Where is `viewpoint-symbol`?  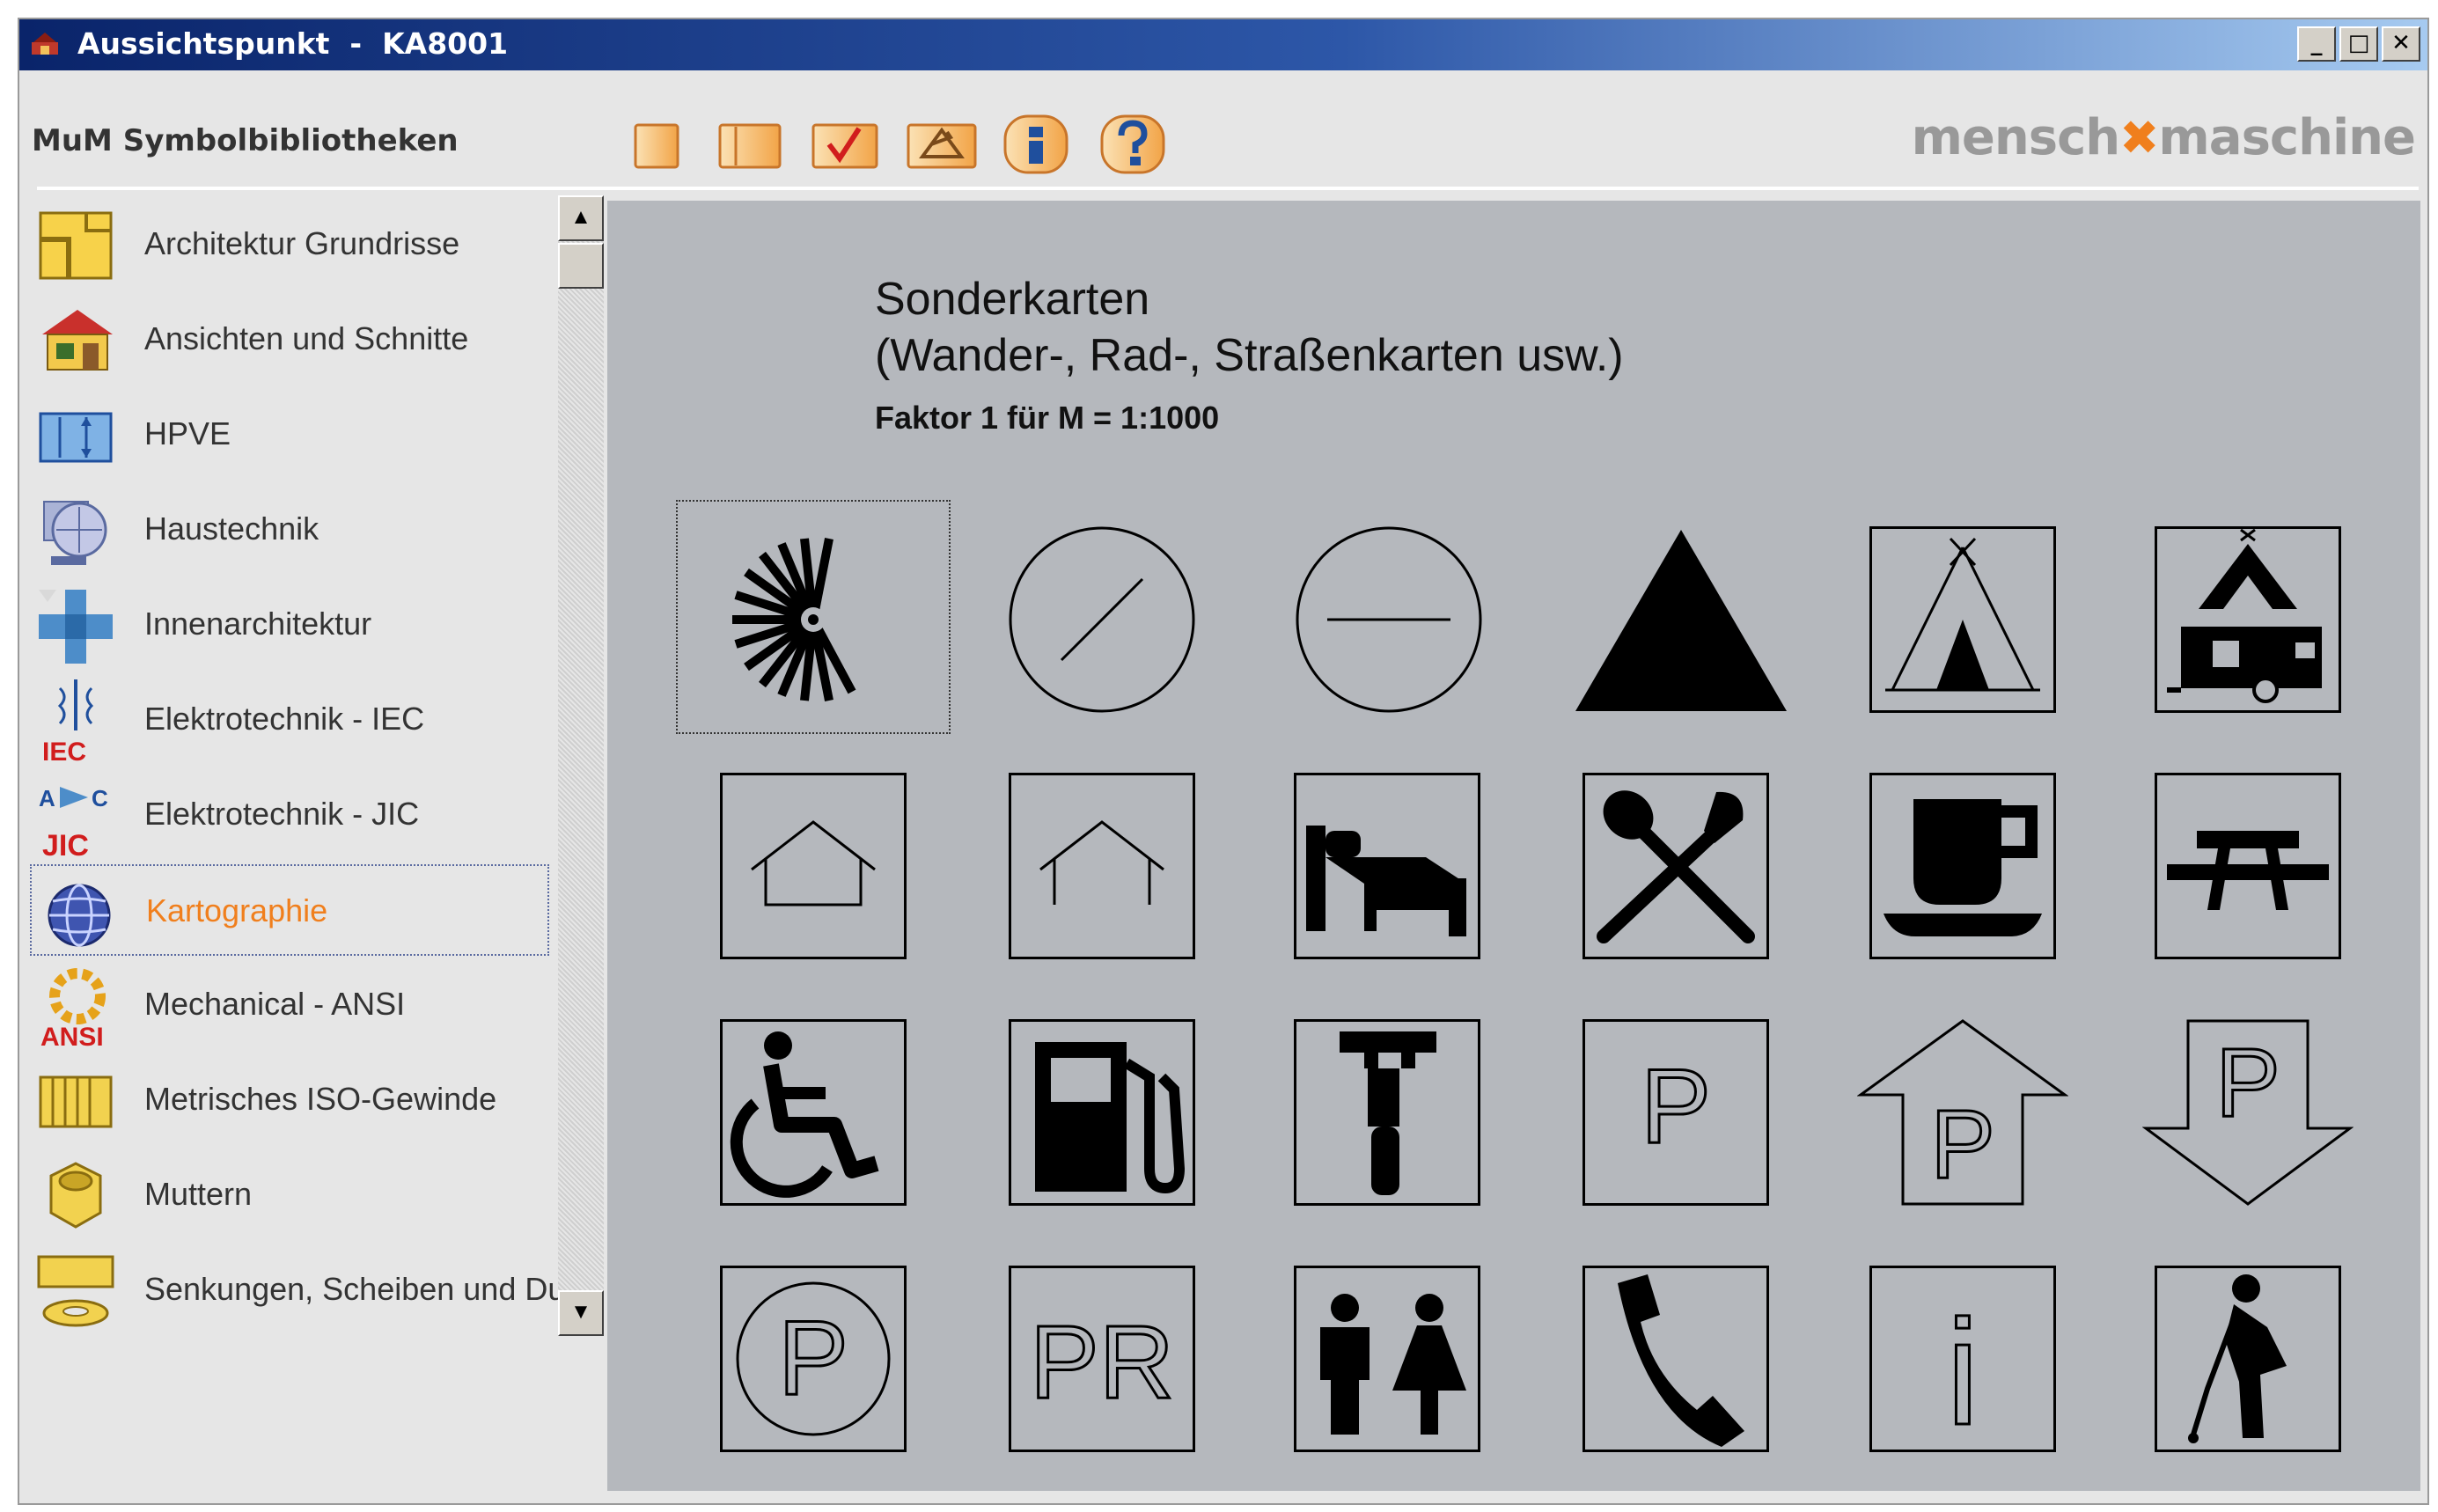
viewpoint-symbol is located at coordinates (813, 620).